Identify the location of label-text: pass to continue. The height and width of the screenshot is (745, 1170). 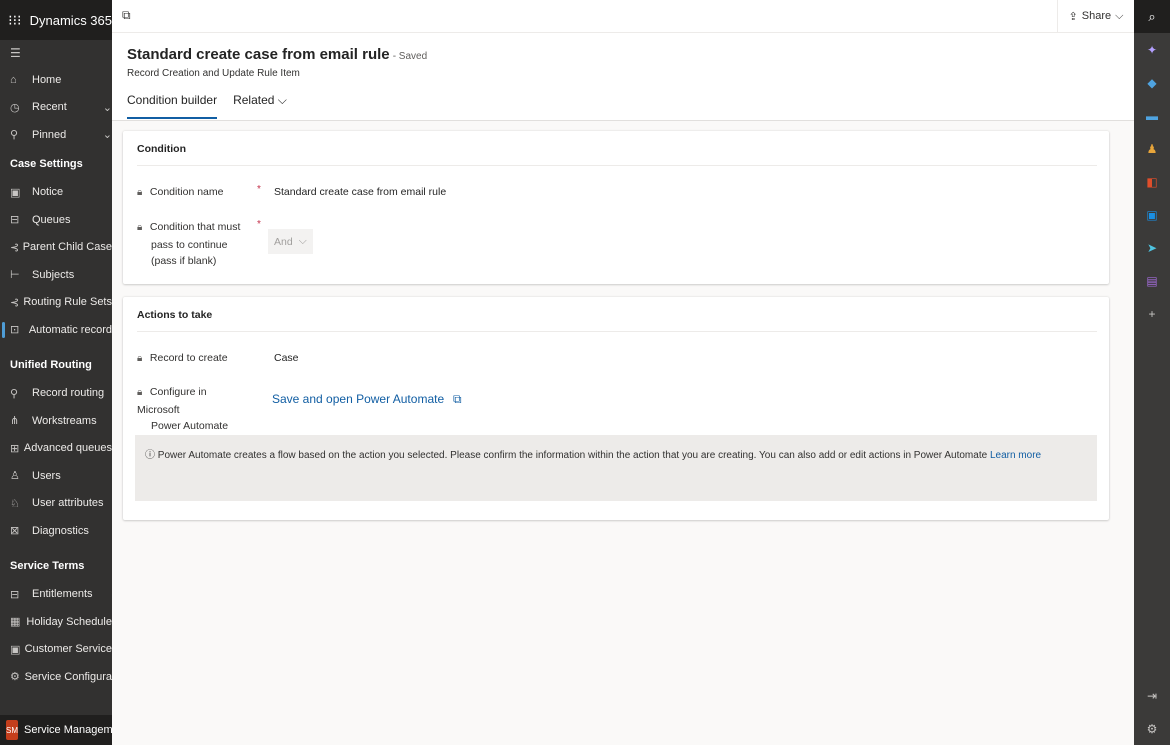
(189, 244).